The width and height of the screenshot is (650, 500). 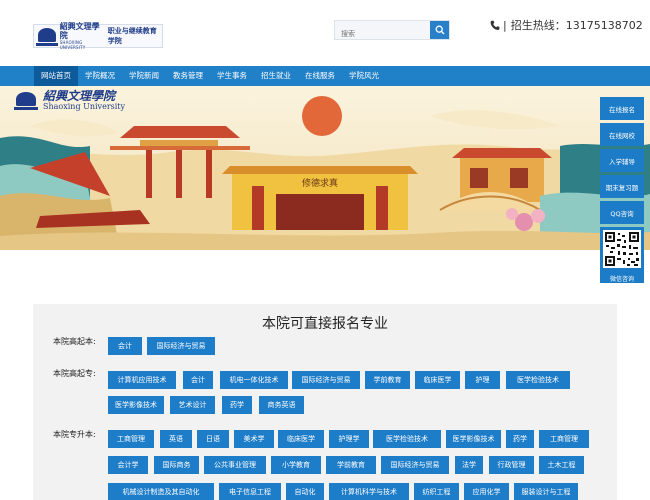 I want to click on major-tag: 应用化学, so click(x=486, y=491).